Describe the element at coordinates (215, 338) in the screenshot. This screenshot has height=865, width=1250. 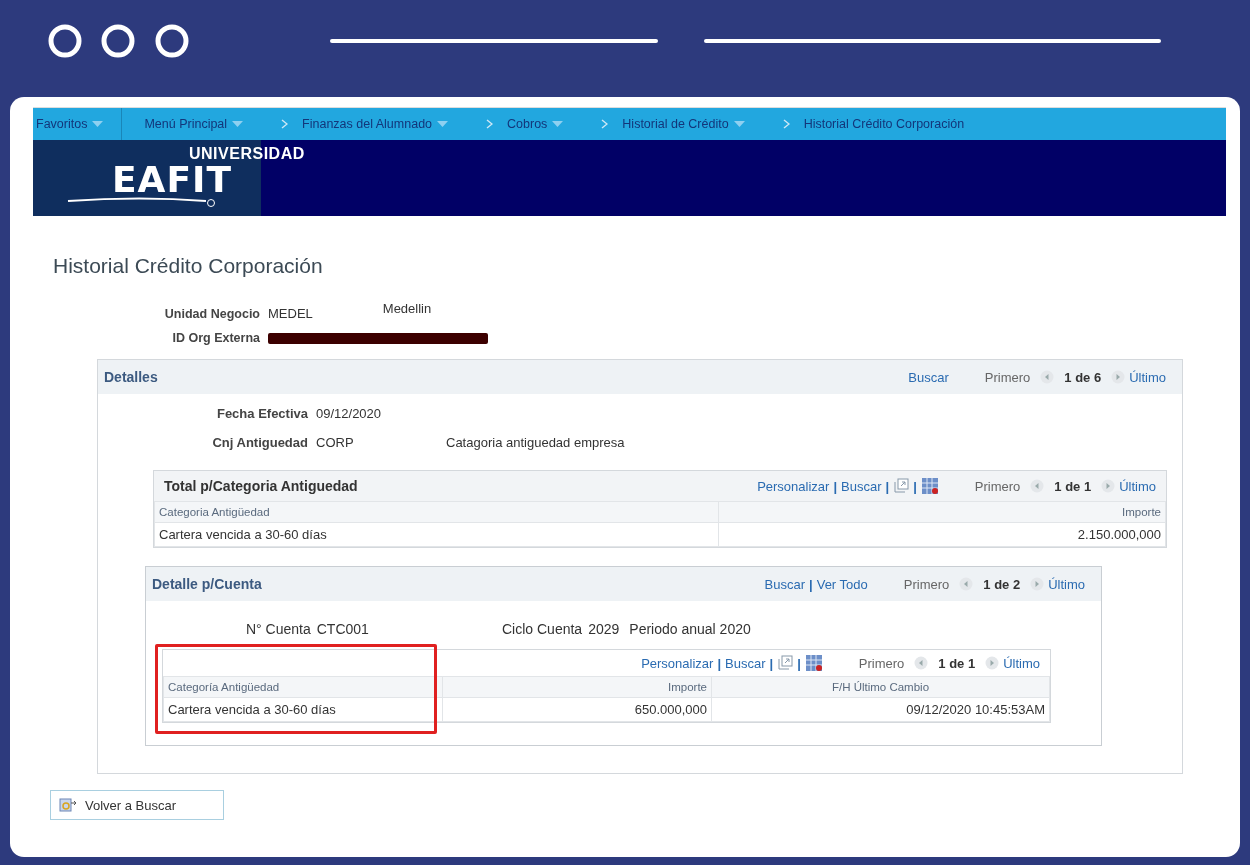
I see `field-label: ID Org Externa` at that location.